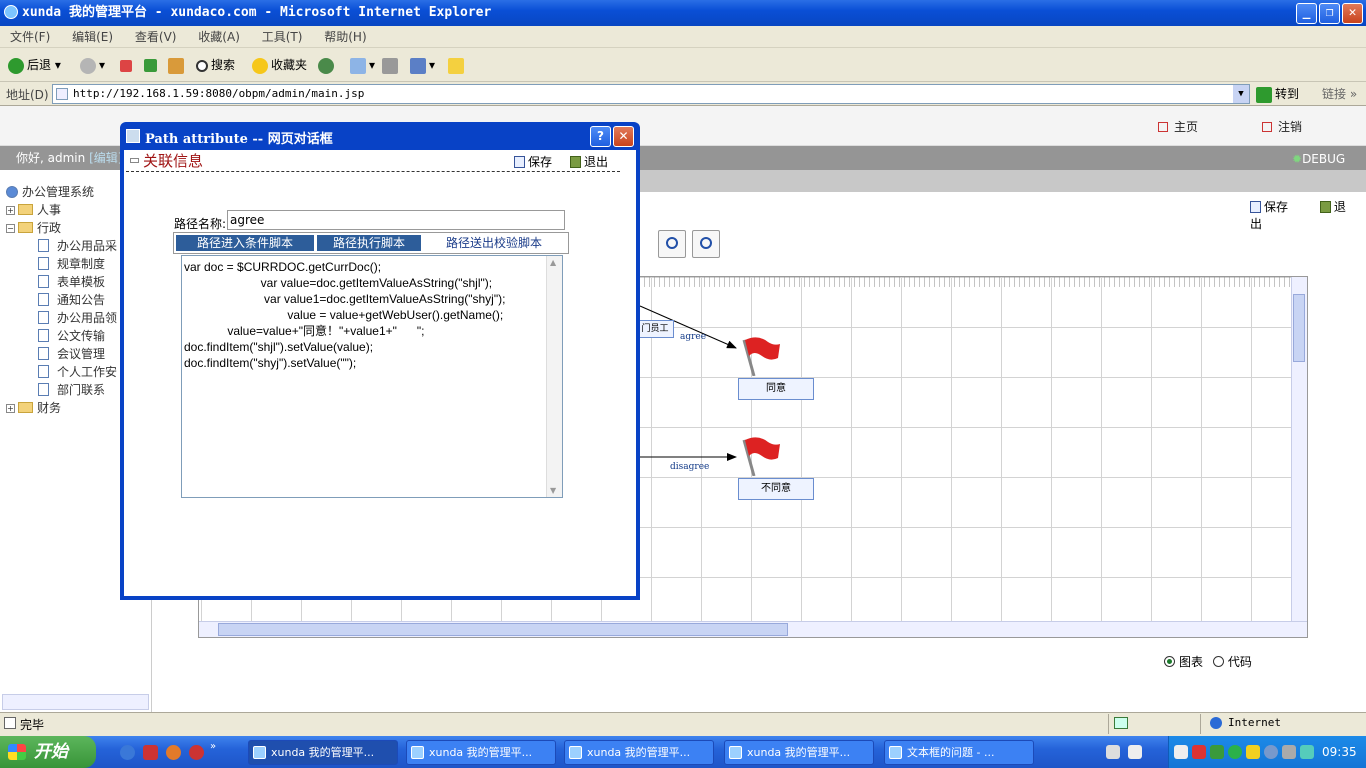  Describe the element at coordinates (396, 220) in the screenshot. I see `path-name-input` at that location.